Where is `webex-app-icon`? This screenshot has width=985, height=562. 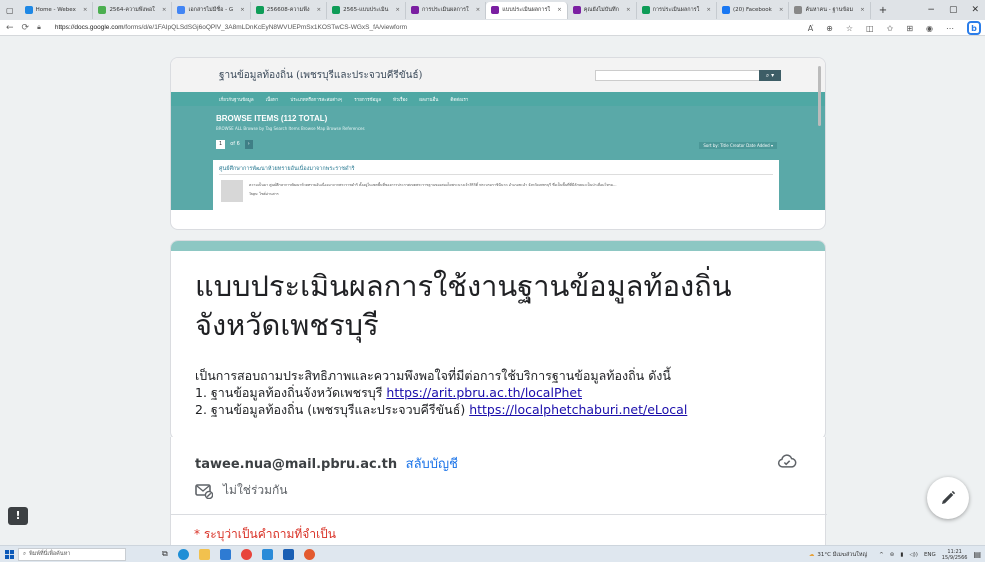
webex-app-icon is located at coordinates (288, 554).